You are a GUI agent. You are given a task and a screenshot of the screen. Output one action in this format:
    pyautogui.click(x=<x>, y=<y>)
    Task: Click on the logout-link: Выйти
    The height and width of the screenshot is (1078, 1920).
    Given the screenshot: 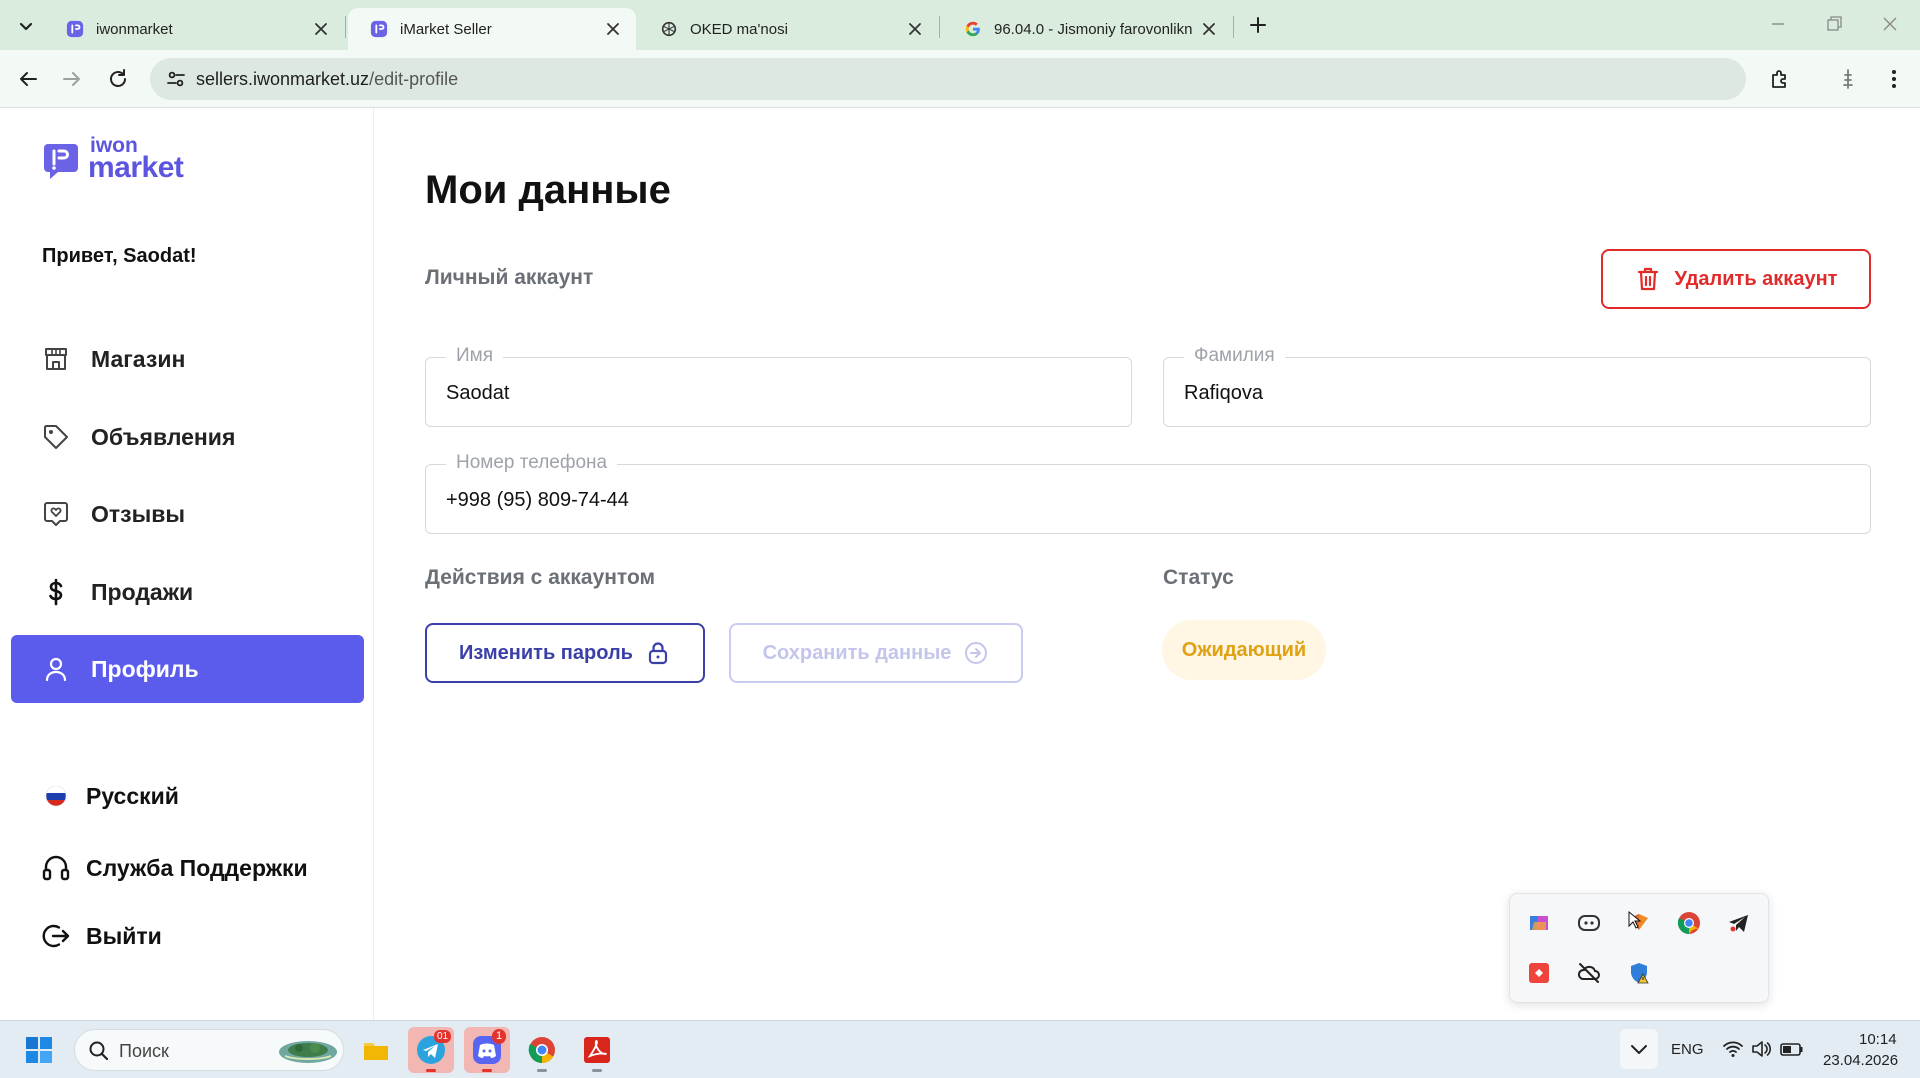 What is the action you would take?
    pyautogui.click(x=101, y=936)
    